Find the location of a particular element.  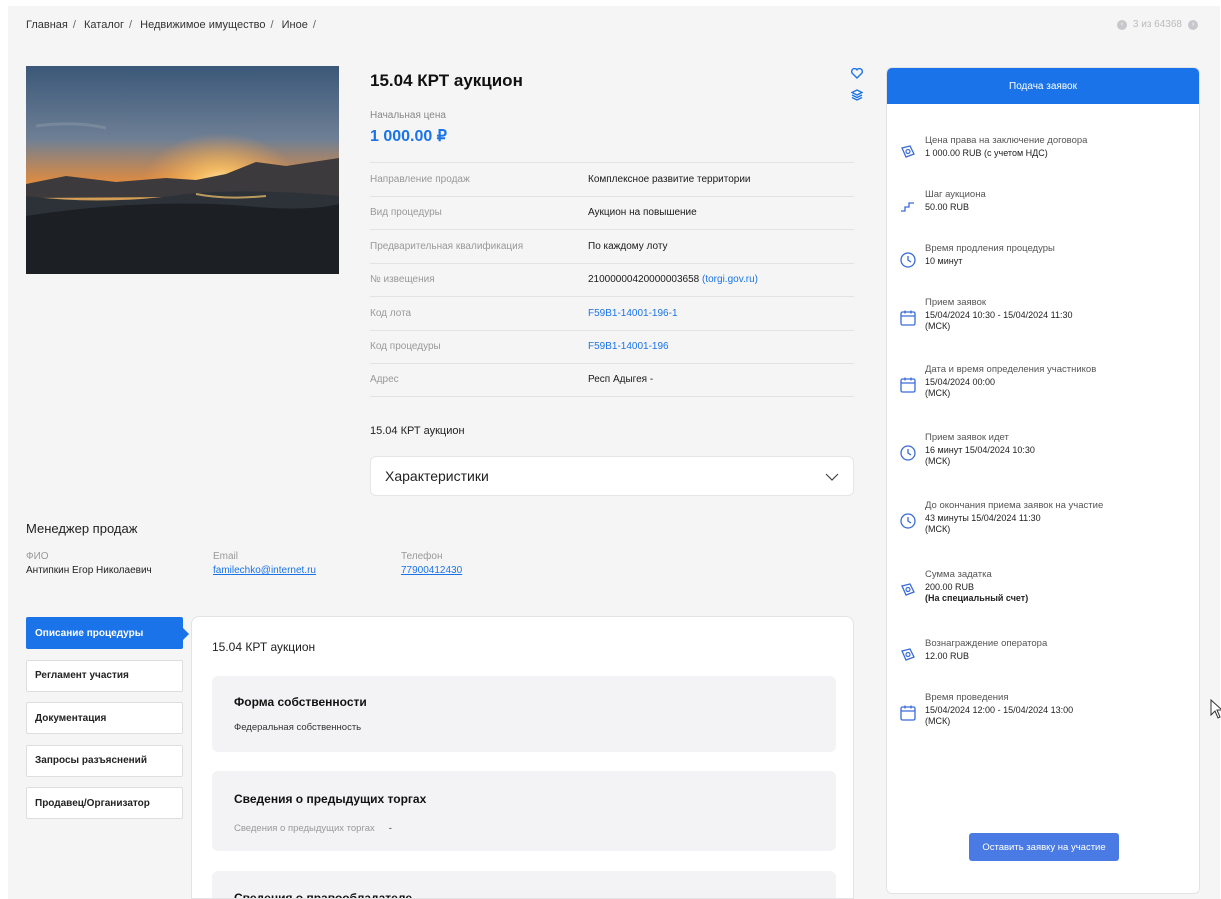

application-panel-header: Подача заявок is located at coordinates (1043, 86).